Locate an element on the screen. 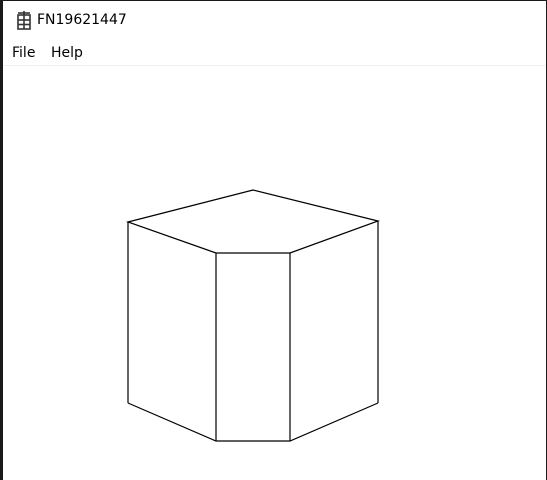  title-bar: FN19621447 is located at coordinates (274, 20).